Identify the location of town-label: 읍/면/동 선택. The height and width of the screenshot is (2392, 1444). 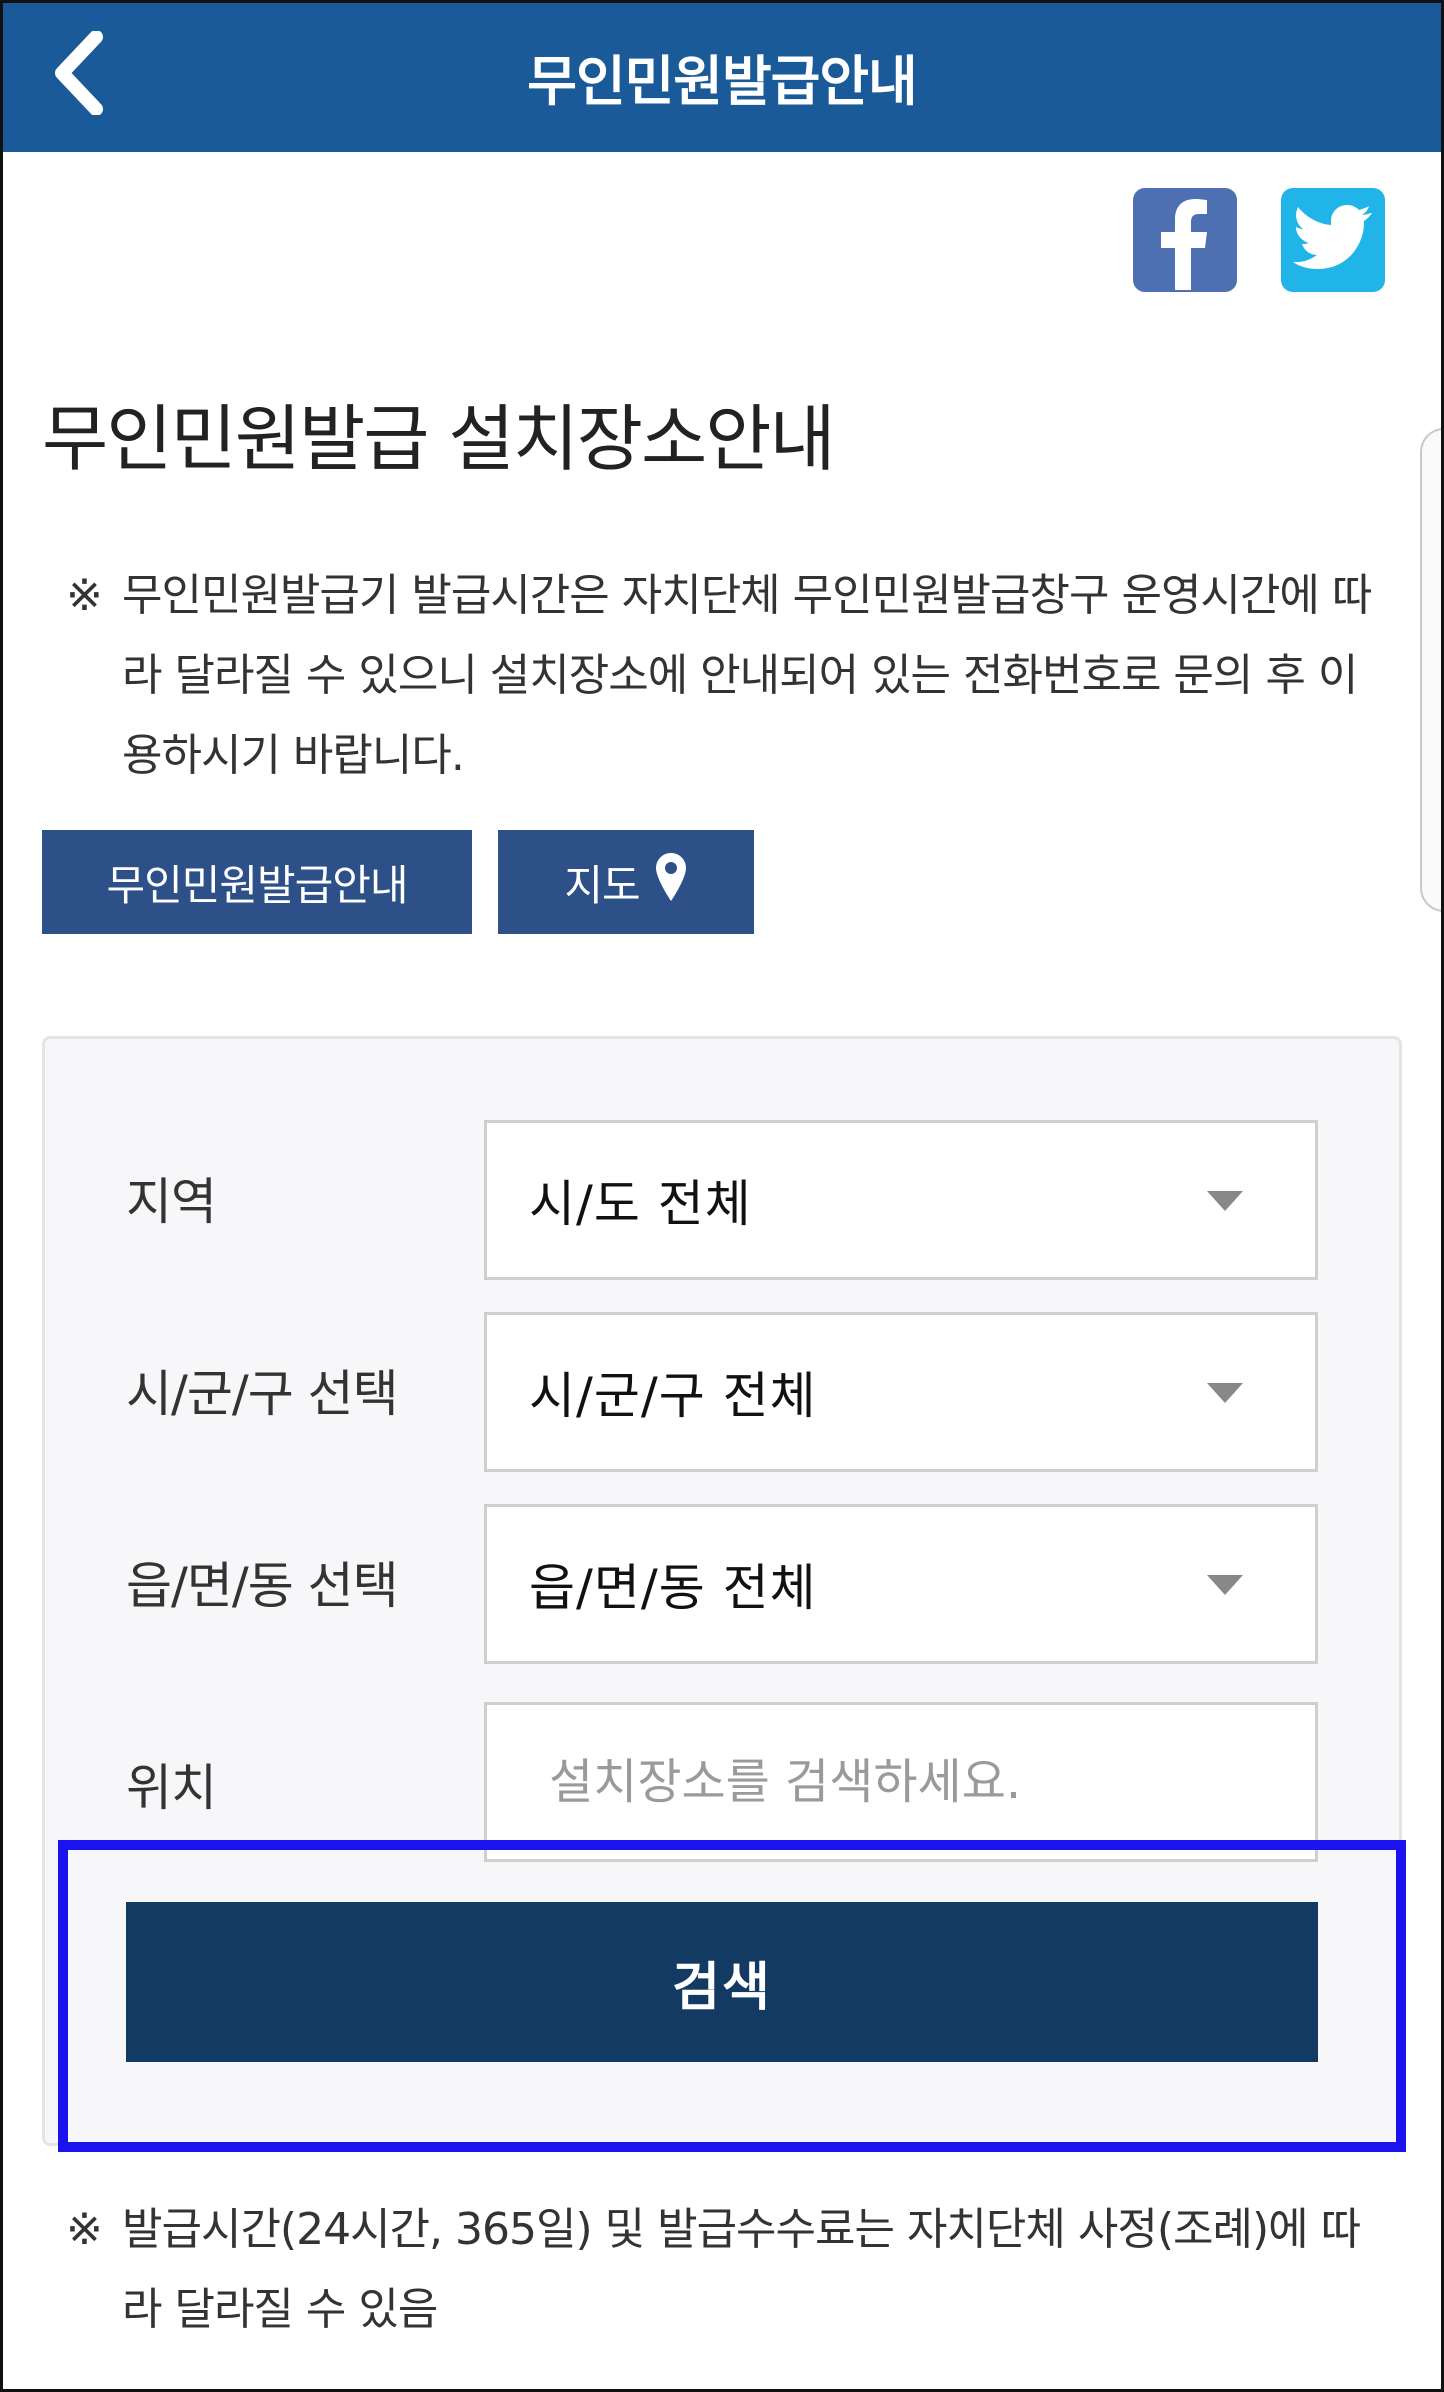
(262, 1586).